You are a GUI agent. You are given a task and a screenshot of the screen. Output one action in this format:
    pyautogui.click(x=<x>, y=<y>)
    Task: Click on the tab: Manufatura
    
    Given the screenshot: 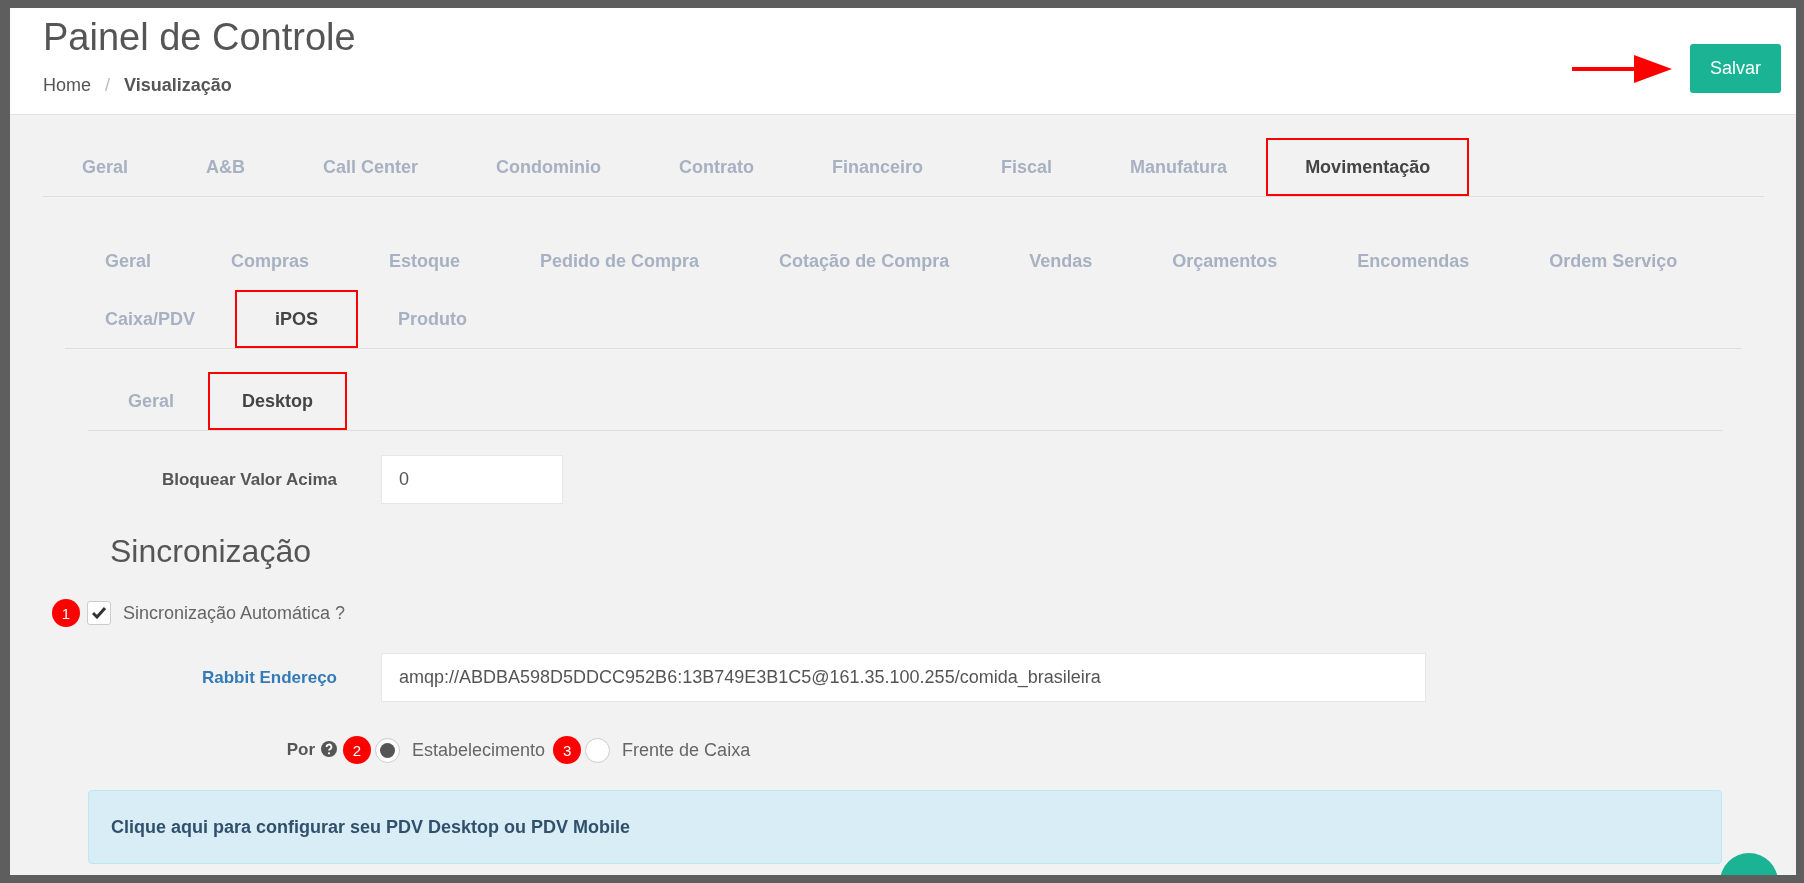 What is the action you would take?
    pyautogui.click(x=1179, y=167)
    